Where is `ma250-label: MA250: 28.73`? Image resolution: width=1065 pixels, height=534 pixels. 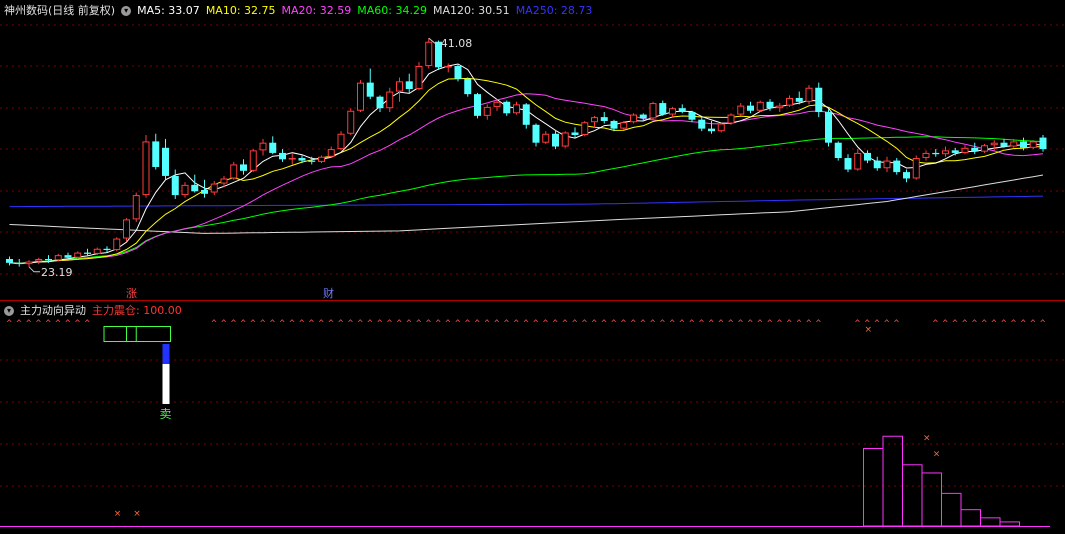
ma250-label: MA250: 28.73 is located at coordinates (554, 10).